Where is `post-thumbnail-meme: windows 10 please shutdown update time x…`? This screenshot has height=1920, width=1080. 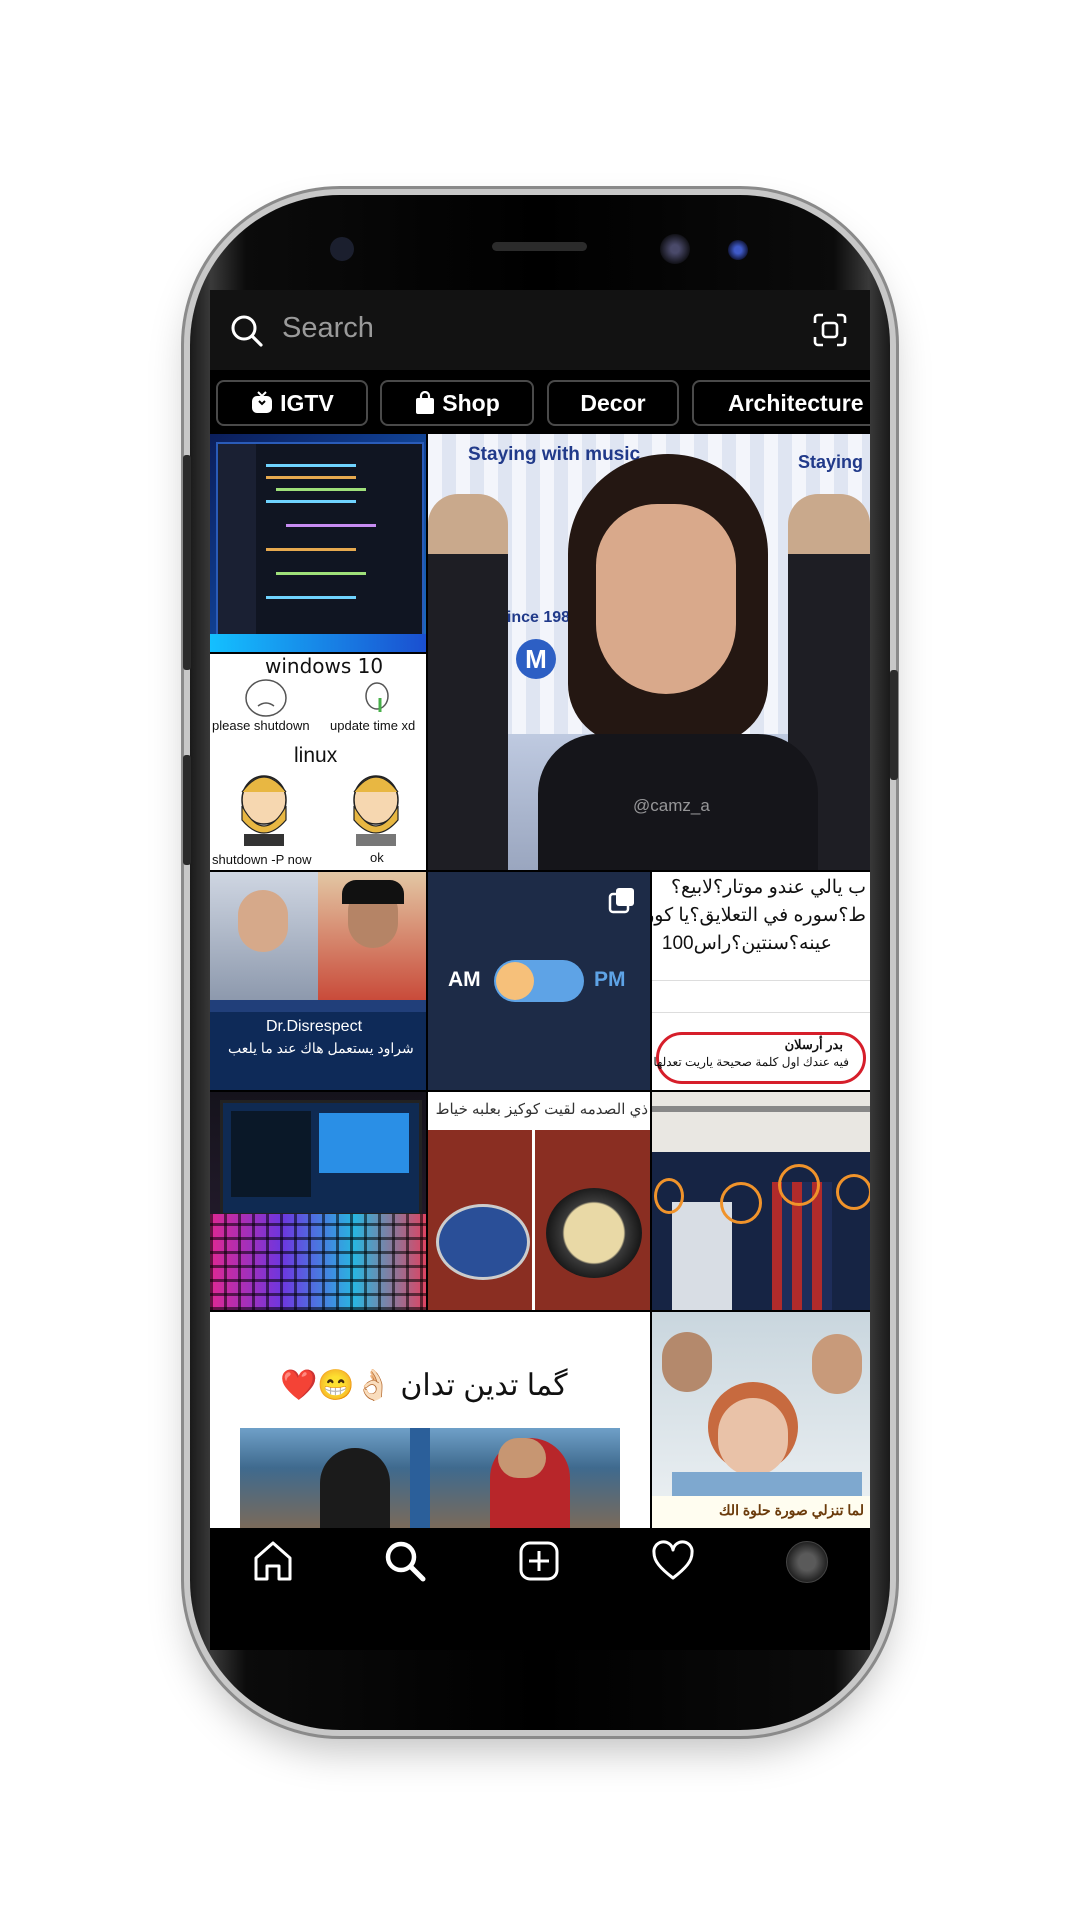
post-thumbnail-meme: windows 10 please shutdown update time x… is located at coordinates (318, 762).